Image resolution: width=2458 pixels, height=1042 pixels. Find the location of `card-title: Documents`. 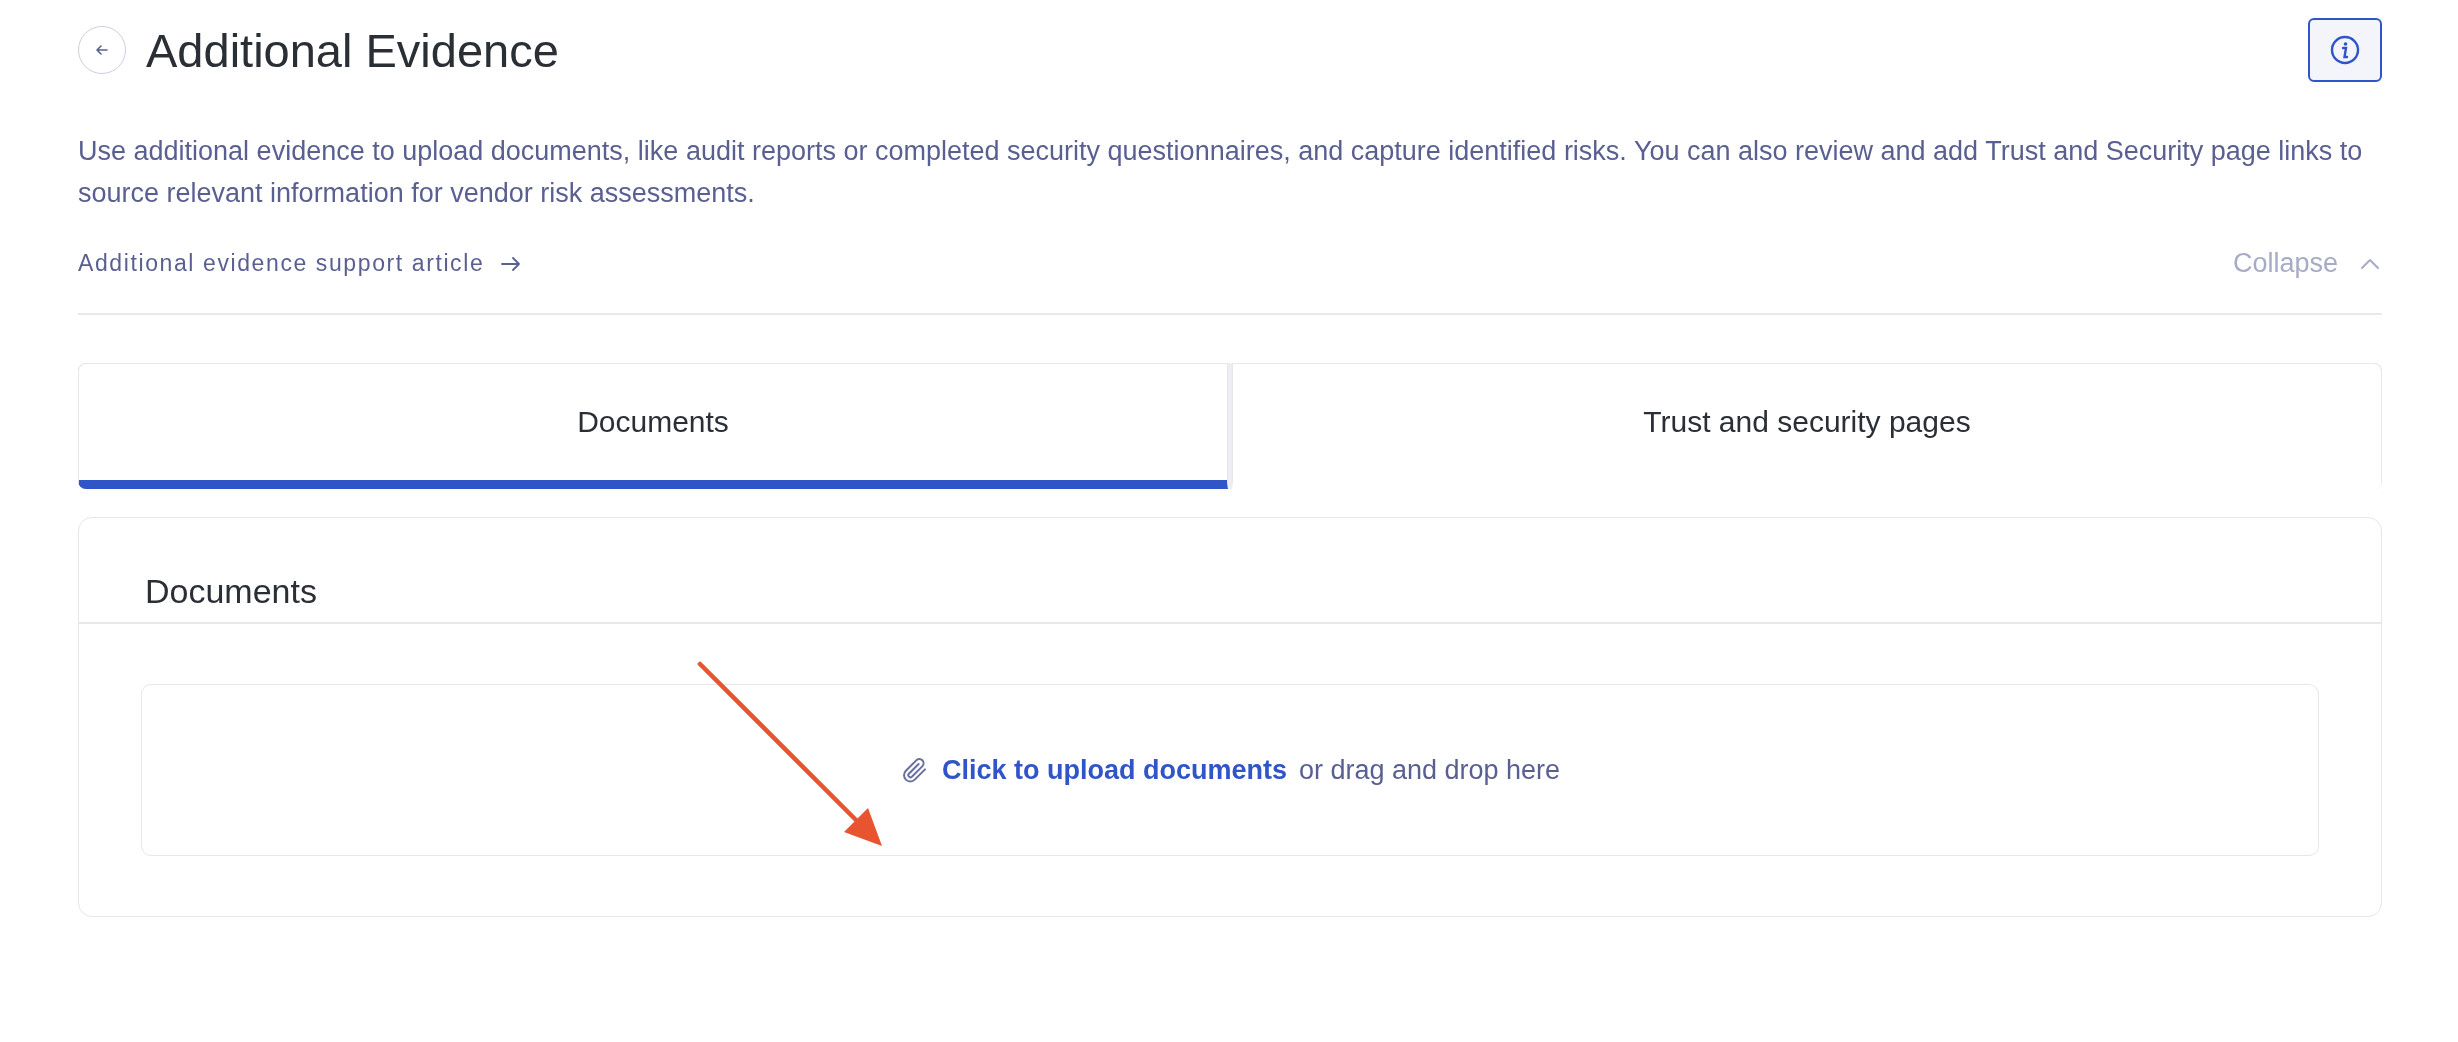

card-title: Documents is located at coordinates (231, 591).